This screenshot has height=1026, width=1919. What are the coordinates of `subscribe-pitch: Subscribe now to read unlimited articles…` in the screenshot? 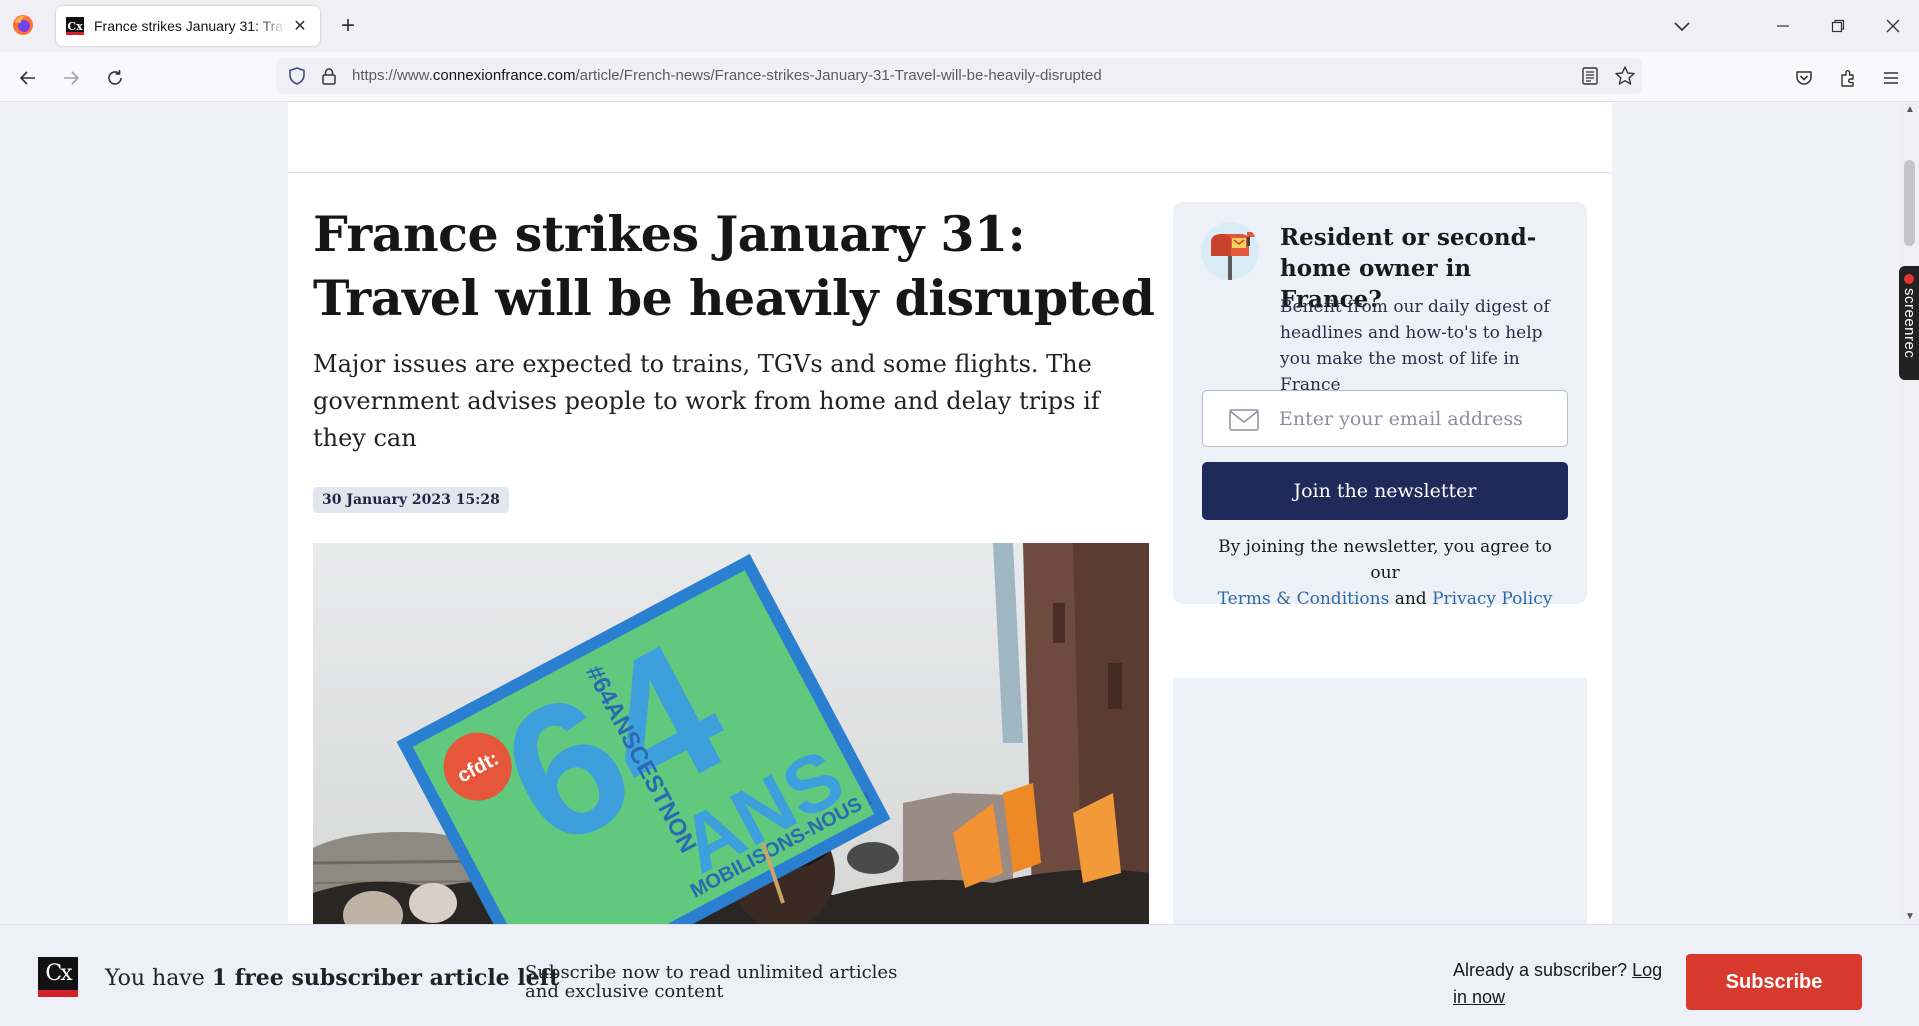 It's located at (711, 982).